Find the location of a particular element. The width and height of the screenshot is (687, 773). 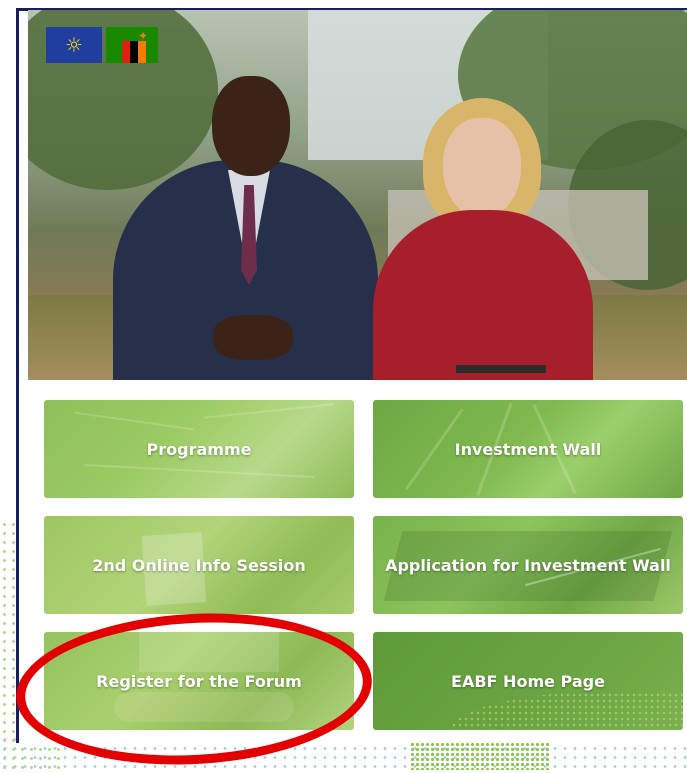

dotted-background-green is located at coordinates (480, 756).